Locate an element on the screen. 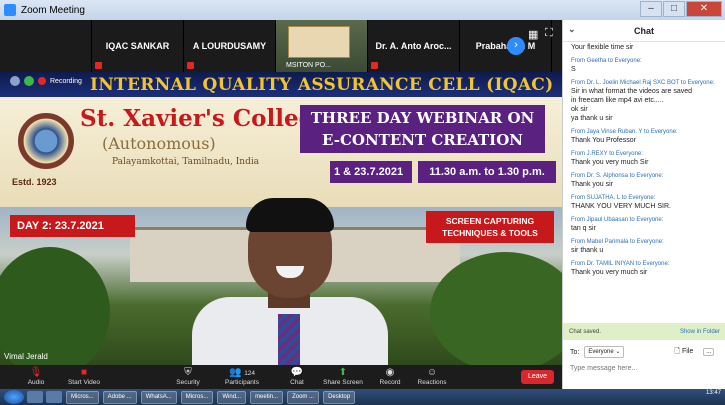 Image resolution: width=725 pixels, height=405 pixels. speaker-name: Vimal Jerald is located at coordinates (26, 356).